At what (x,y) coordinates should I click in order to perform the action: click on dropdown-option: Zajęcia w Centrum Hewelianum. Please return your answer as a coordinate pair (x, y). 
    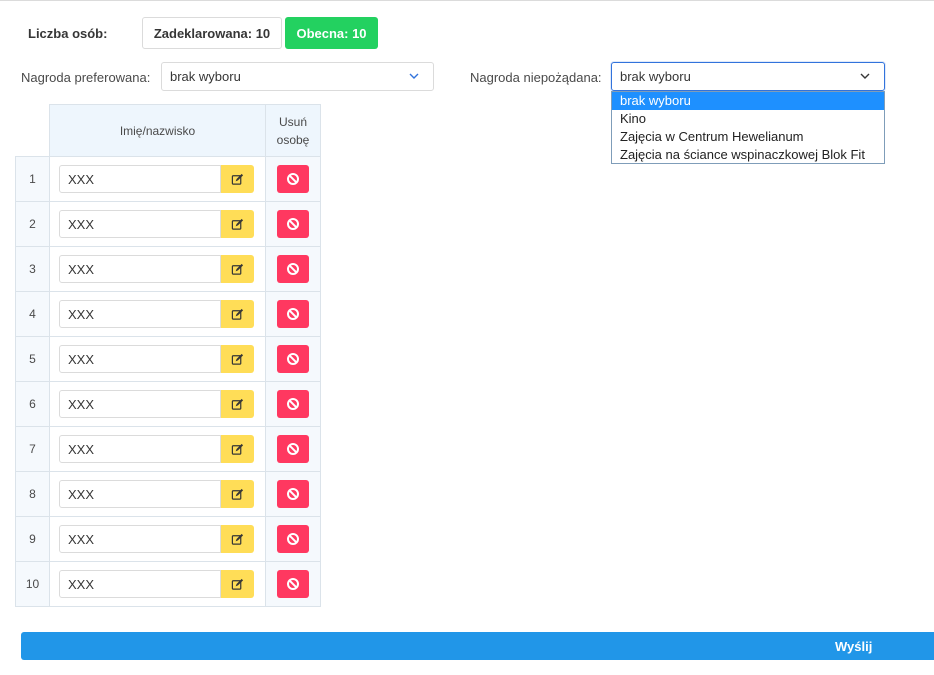
    Looking at the image, I should click on (748, 137).